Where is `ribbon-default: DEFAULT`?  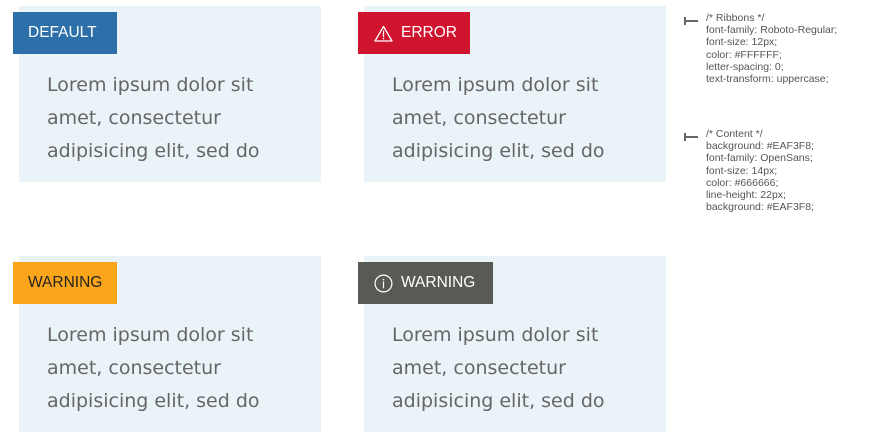 ribbon-default: DEFAULT is located at coordinates (65, 33).